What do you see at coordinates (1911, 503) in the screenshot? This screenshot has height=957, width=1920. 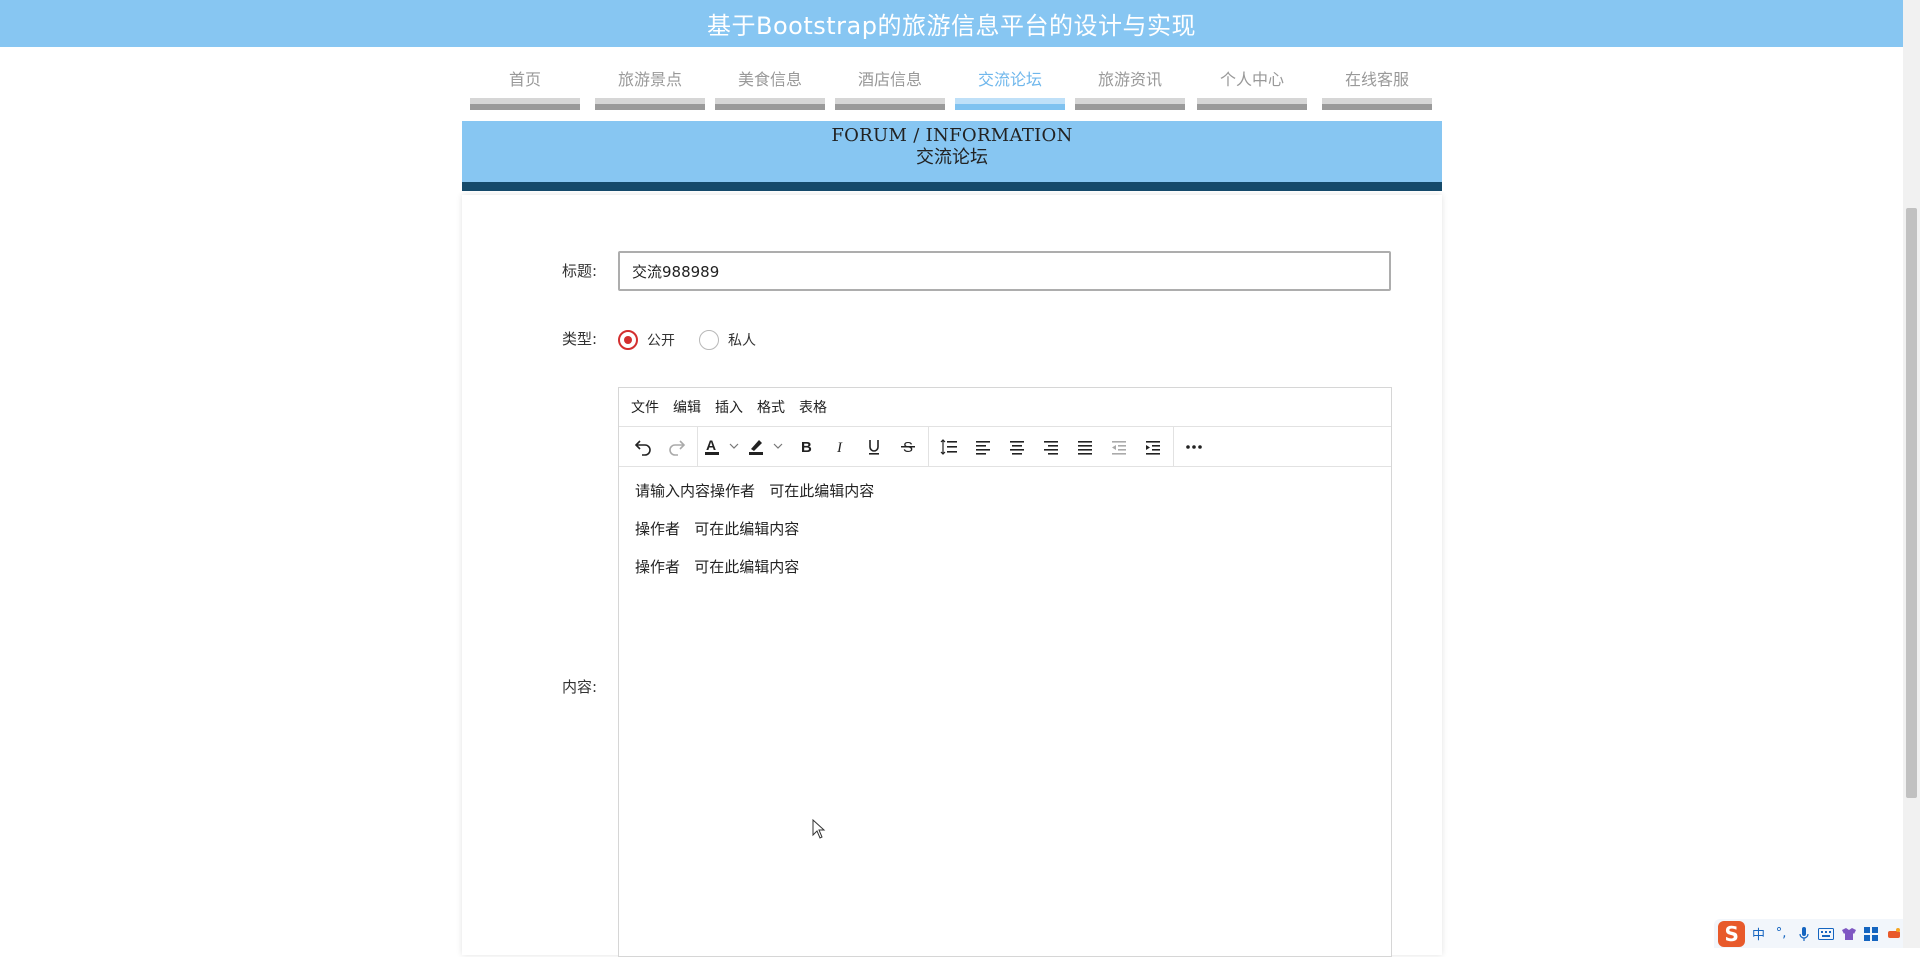 I see `scrollbar-thumb` at bounding box center [1911, 503].